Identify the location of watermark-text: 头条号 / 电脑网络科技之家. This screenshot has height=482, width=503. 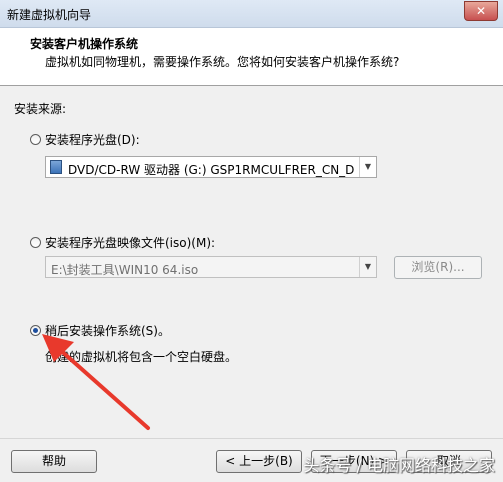
(399, 465).